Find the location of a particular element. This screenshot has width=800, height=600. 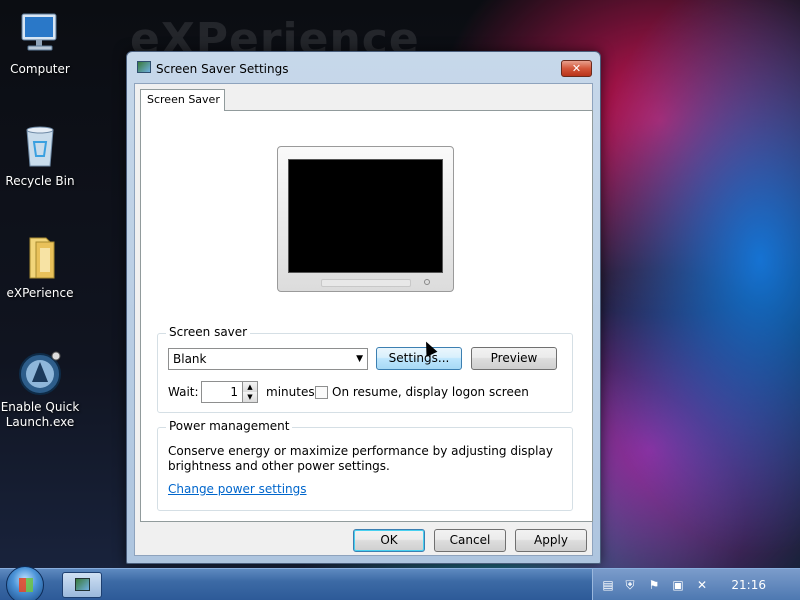

system-tray: ▤ ⛨ ⚑ ▣ ✕ 21:16 is located at coordinates (696, 584).